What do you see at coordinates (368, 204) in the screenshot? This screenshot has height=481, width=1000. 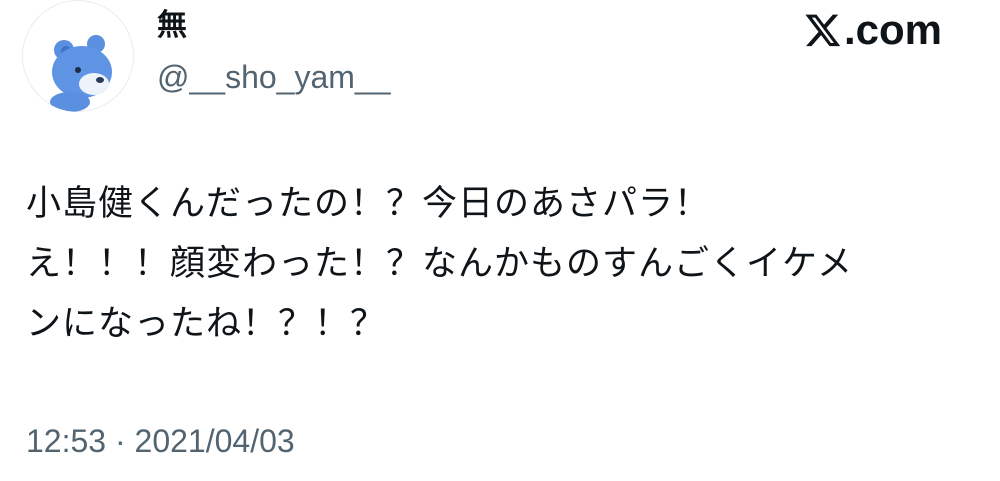 I see `tweet-text-line: 小島健くんだったの！？今日のあさパラ！` at bounding box center [368, 204].